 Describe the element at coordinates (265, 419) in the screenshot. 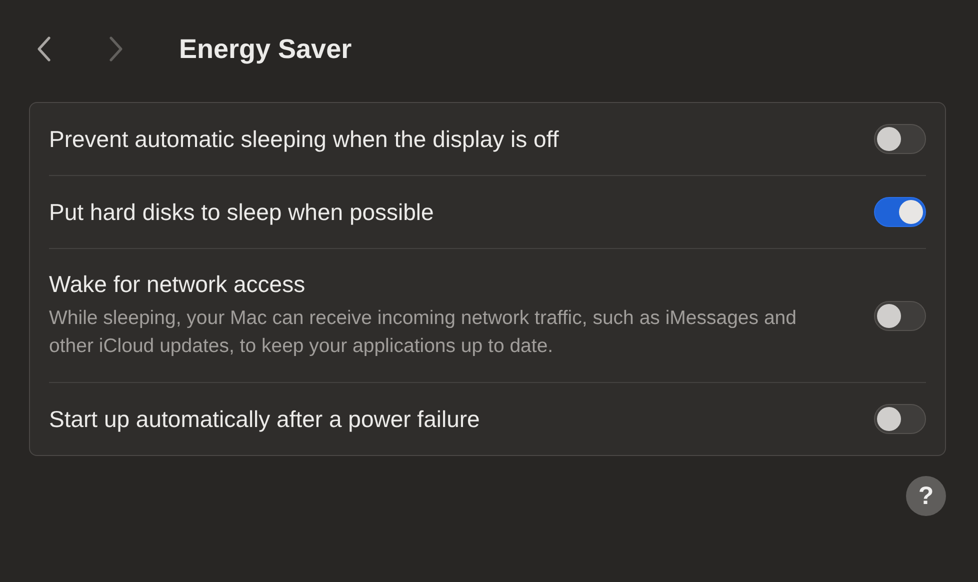

I see `setting-label: Start up automatically after a power failure` at that location.